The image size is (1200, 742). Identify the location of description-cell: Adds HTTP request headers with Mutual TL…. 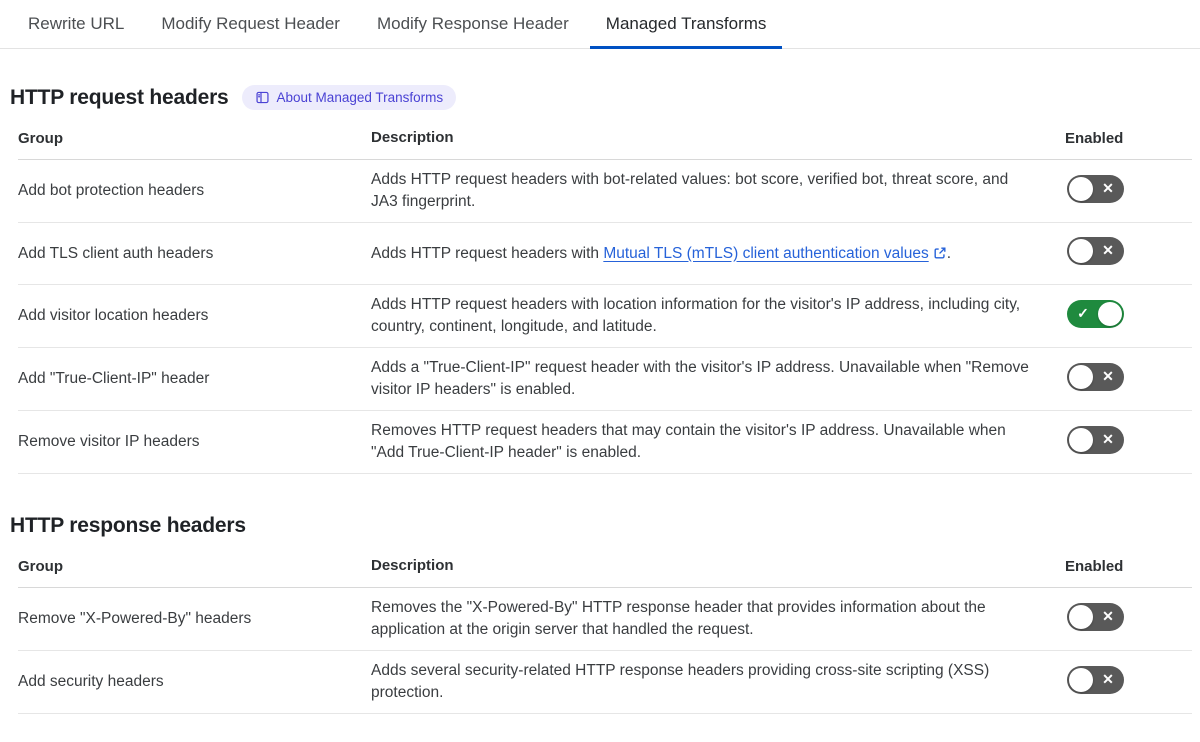
(661, 253).